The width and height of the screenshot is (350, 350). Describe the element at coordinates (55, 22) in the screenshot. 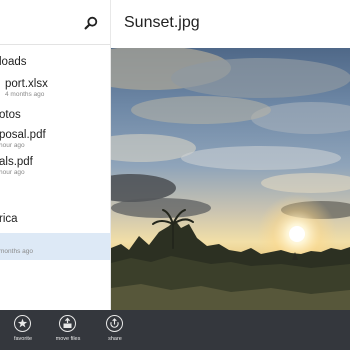

I see `search-bar` at that location.